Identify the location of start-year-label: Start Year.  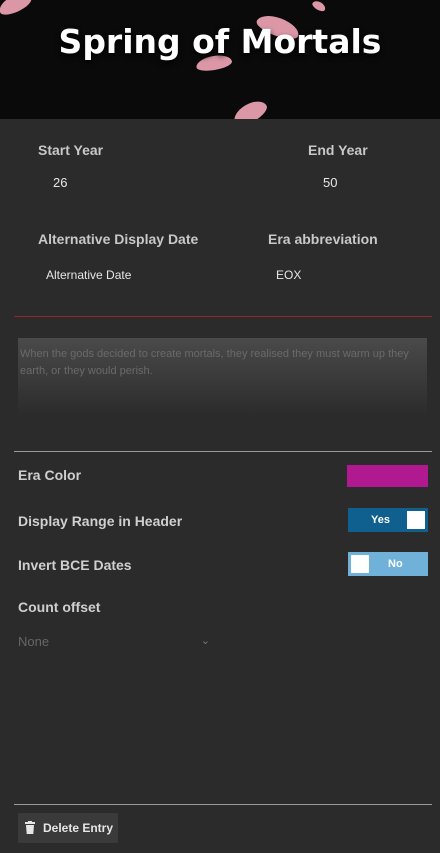
(71, 150).